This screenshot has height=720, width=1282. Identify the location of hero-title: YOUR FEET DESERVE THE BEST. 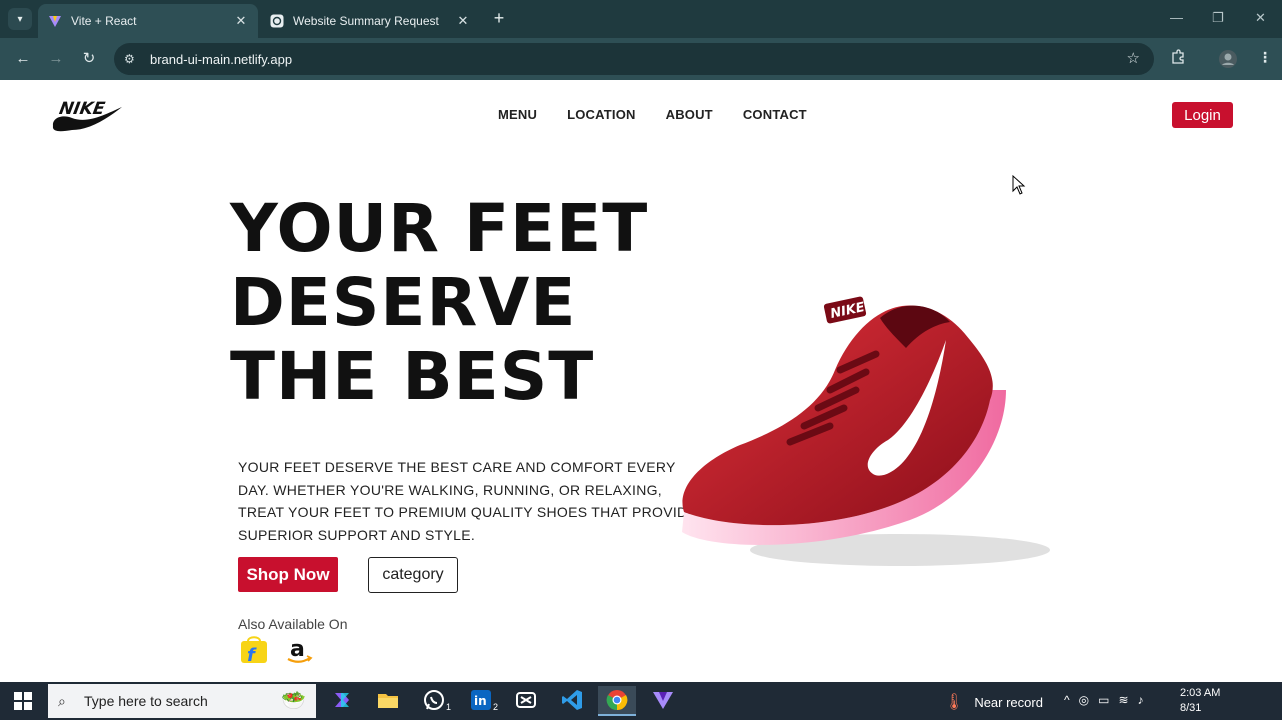
(439, 303).